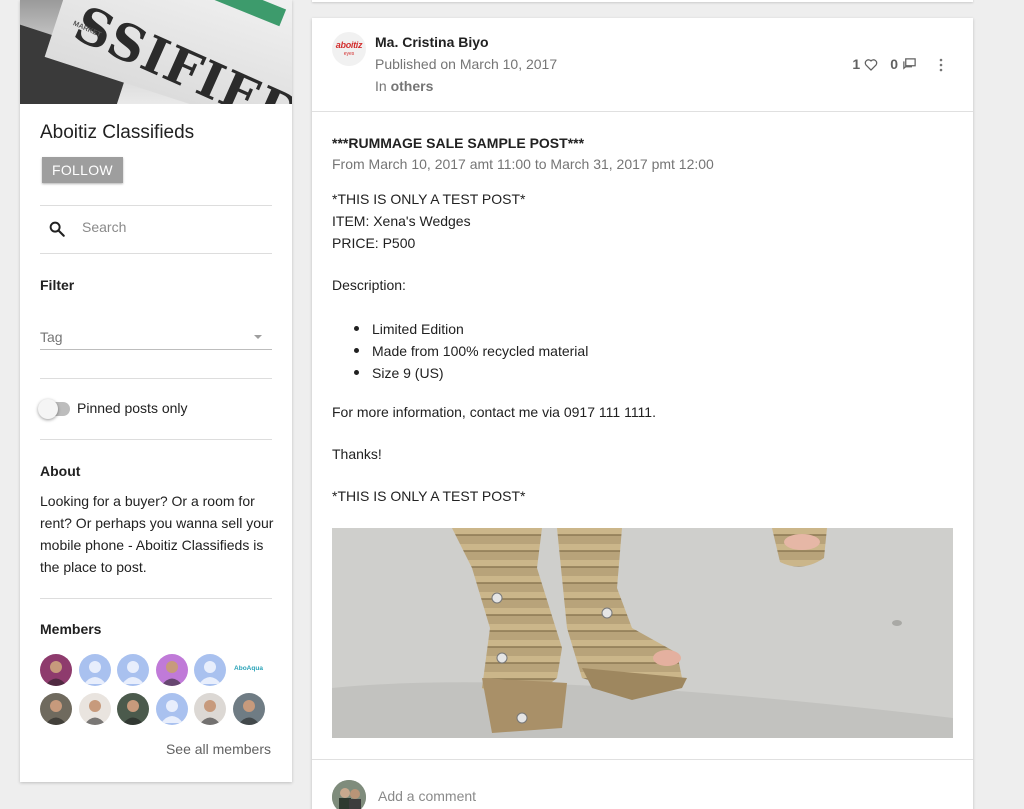 The image size is (1024, 809). Describe the element at coordinates (218, 749) in the screenshot. I see `see-all-members-link: See all members` at that location.